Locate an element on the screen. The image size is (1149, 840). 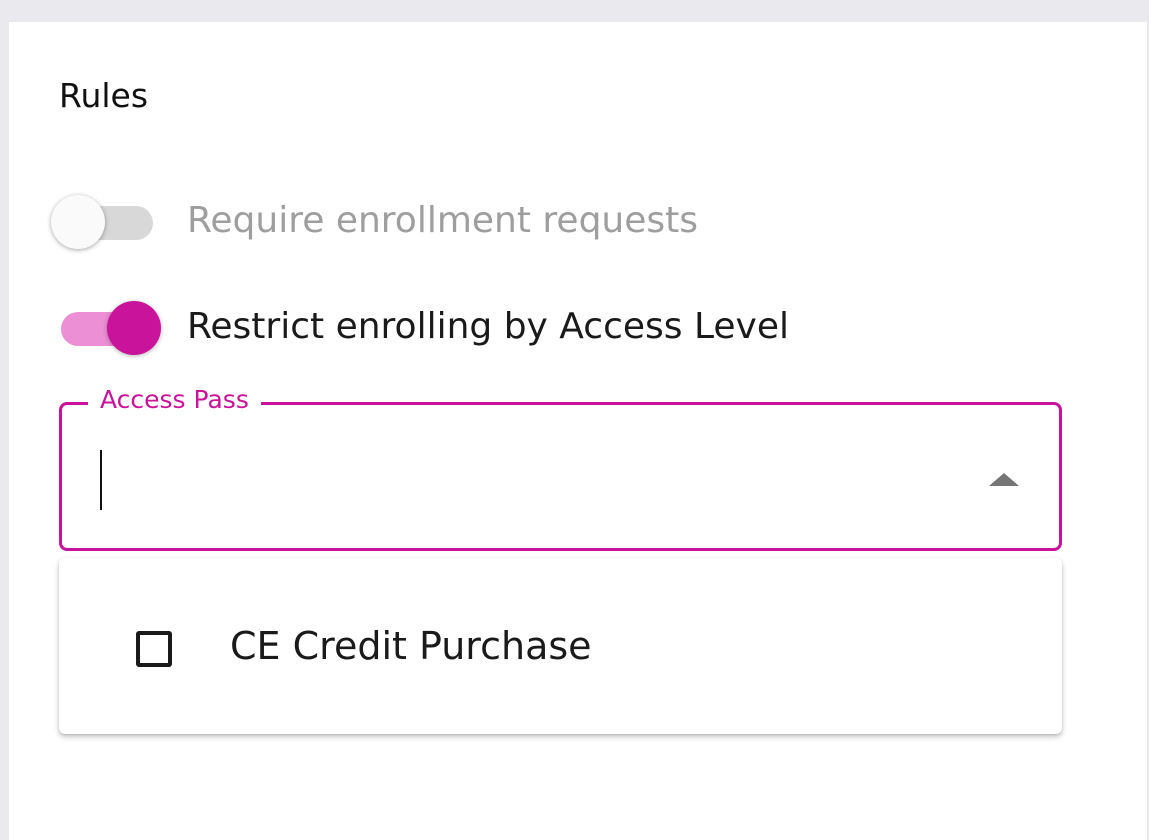
require-enrollment-label: Require enrollment requests is located at coordinates (443, 220).